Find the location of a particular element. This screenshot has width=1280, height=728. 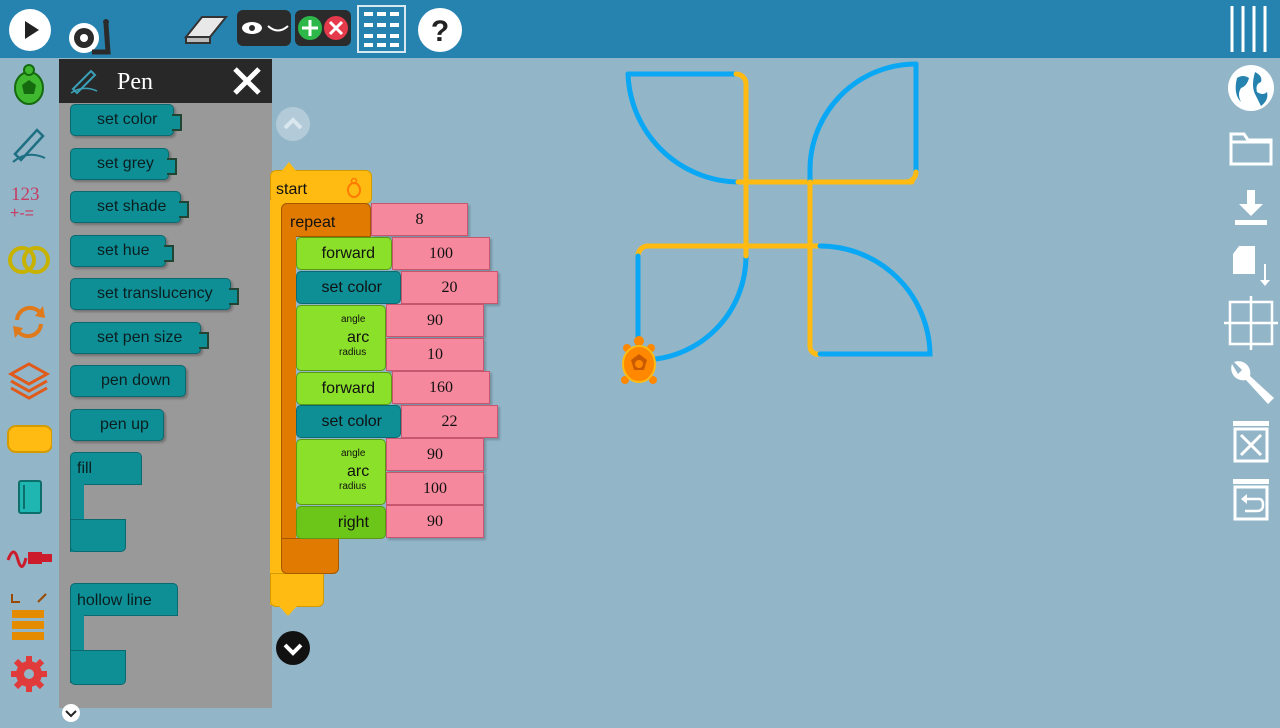

coordinate-grid-icon is located at coordinates (1251, 323).